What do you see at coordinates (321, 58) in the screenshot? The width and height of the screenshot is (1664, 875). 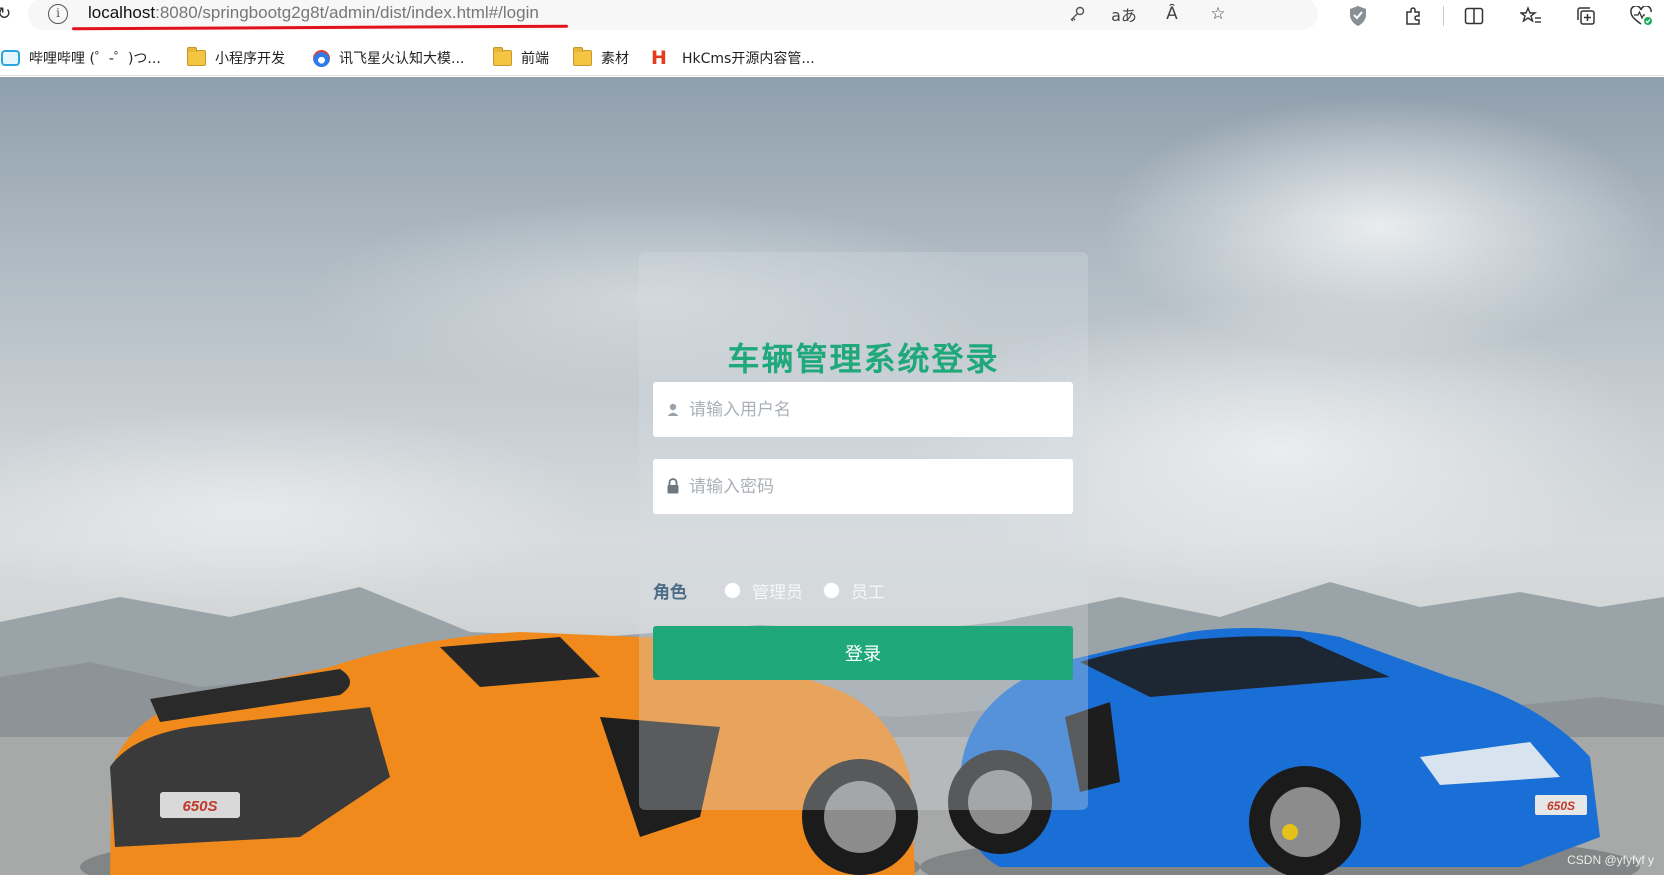 I see `spark-logo-icon` at bounding box center [321, 58].